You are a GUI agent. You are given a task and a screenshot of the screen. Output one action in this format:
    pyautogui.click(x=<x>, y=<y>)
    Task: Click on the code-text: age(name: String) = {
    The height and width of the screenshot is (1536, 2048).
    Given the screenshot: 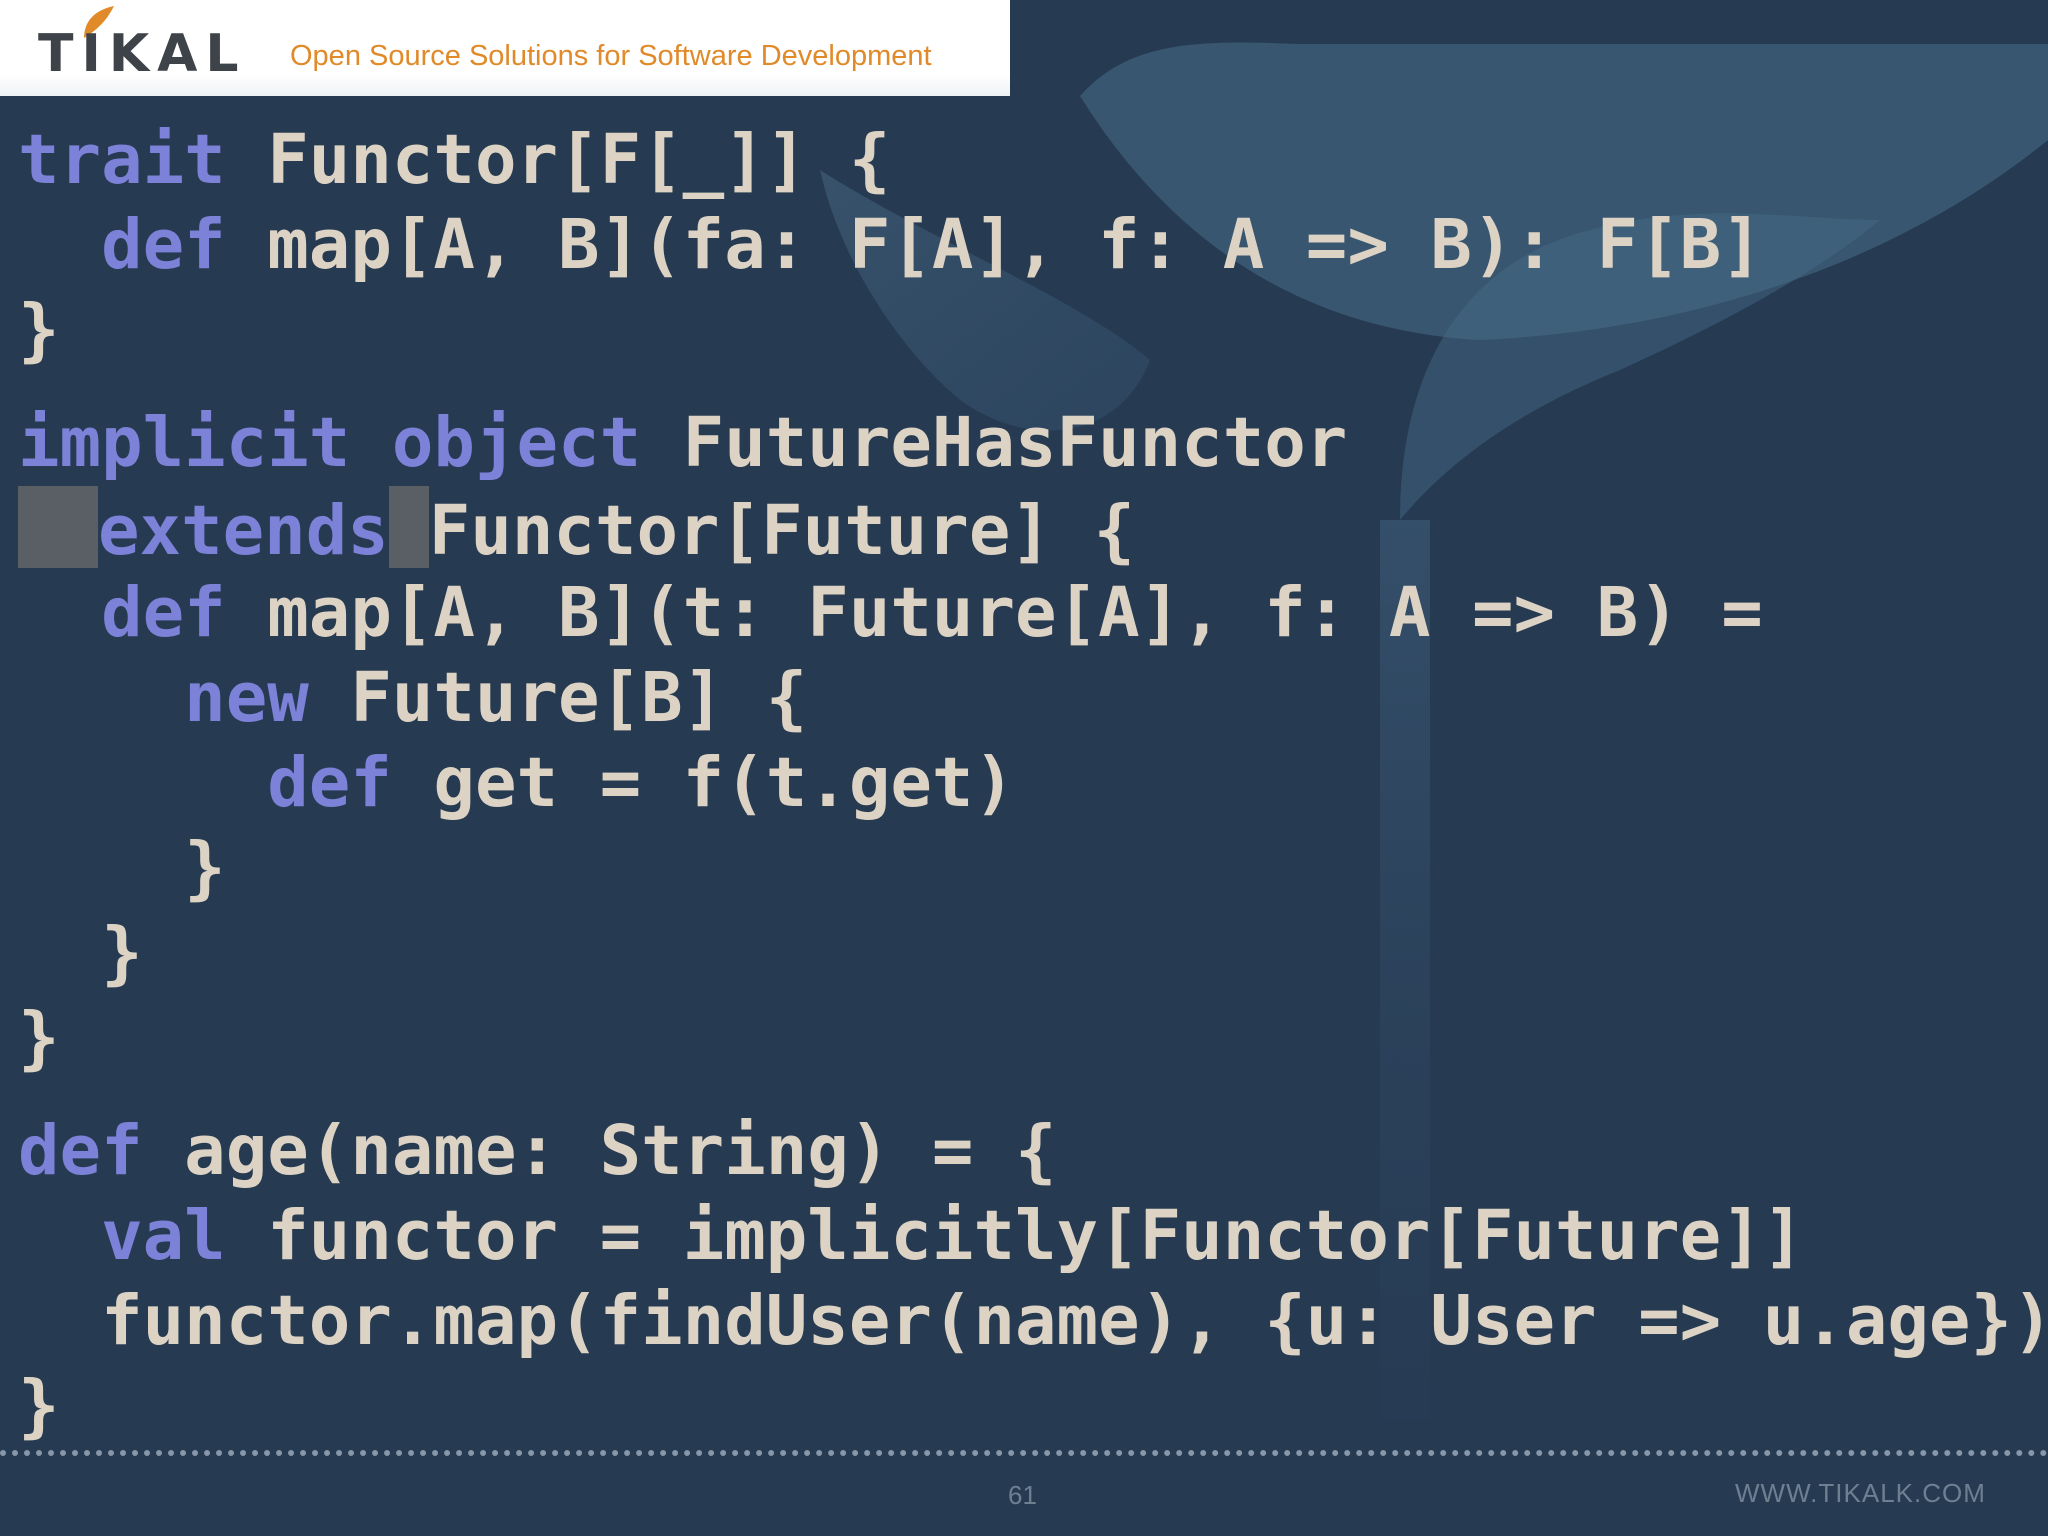 What is the action you would take?
    pyautogui.click(x=599, y=1151)
    